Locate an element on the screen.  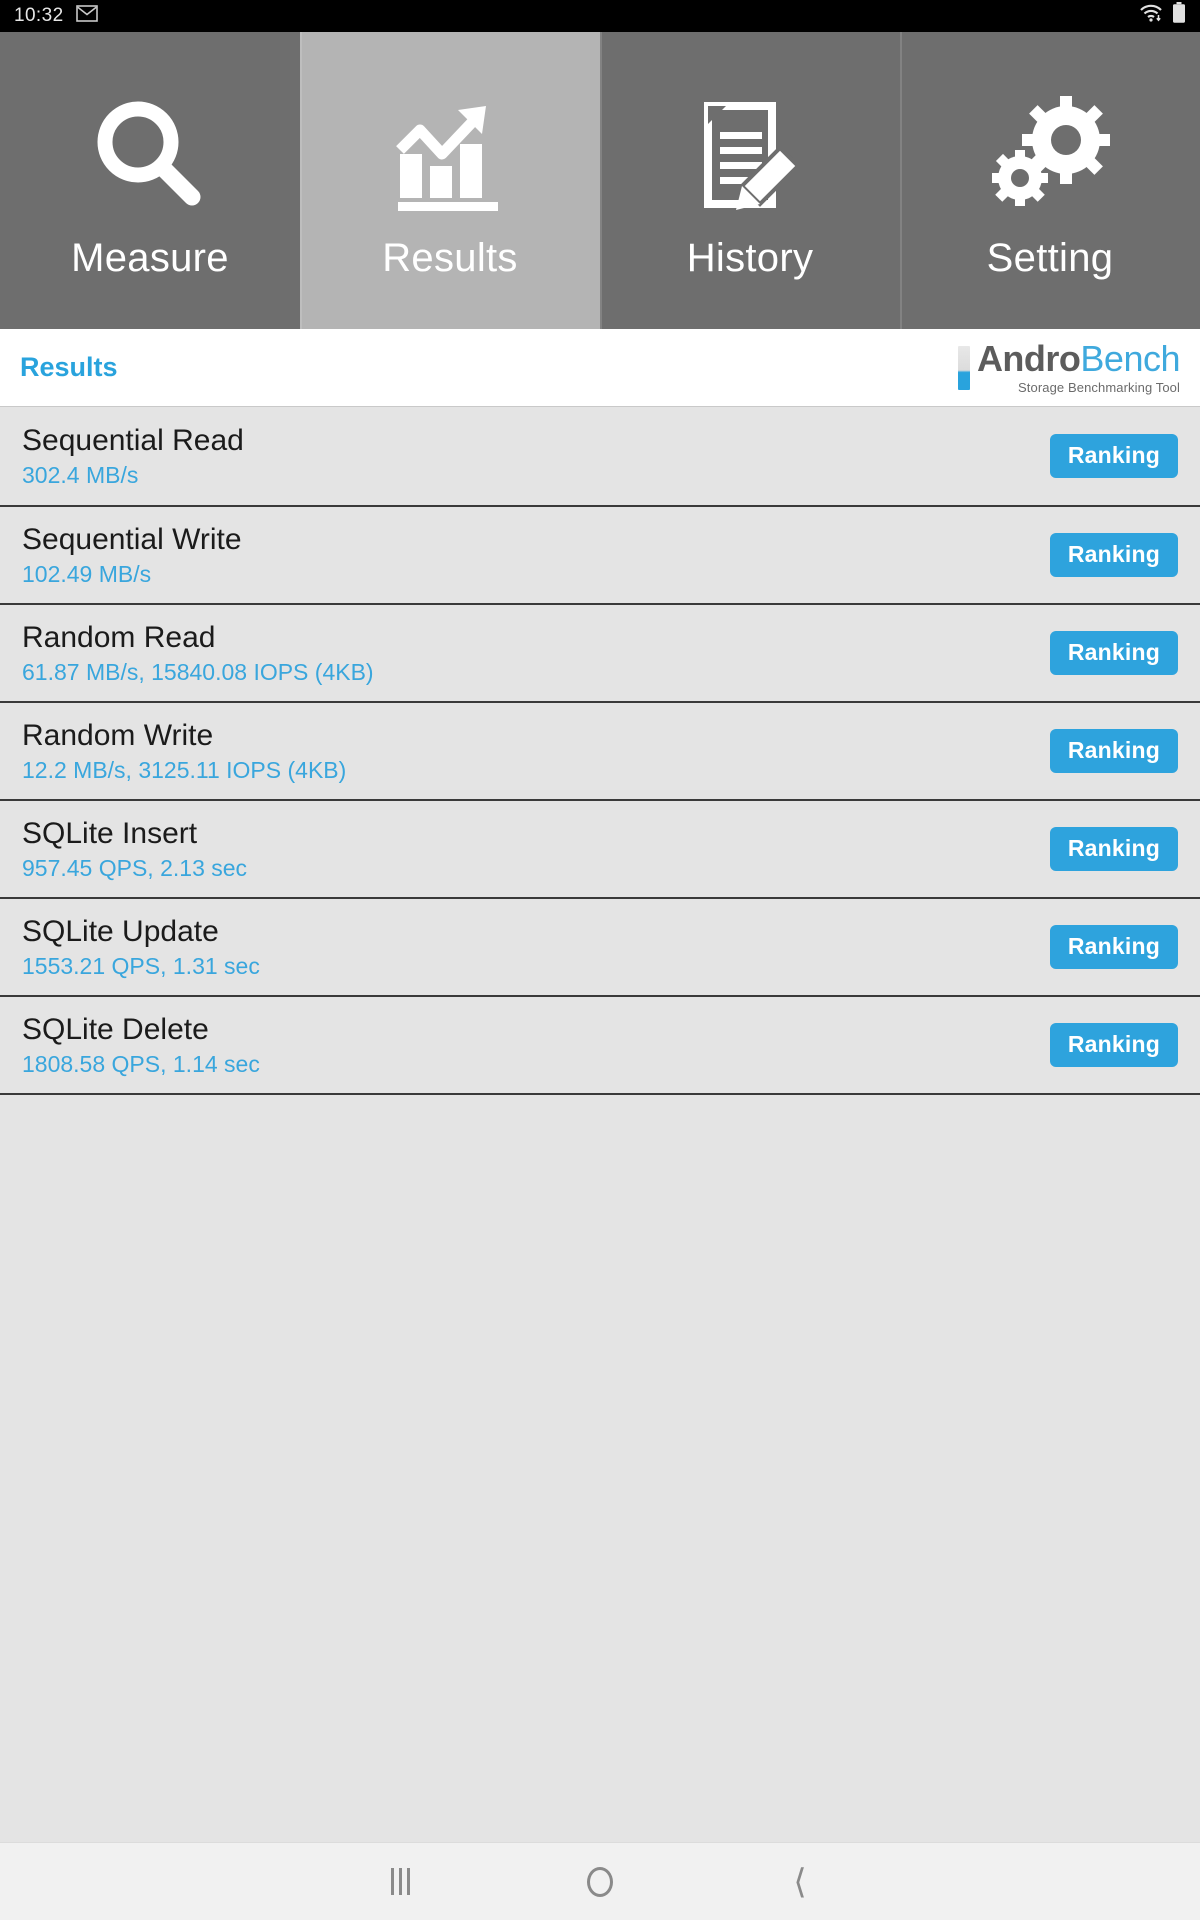
page-title: Results is located at coordinates (69, 367).